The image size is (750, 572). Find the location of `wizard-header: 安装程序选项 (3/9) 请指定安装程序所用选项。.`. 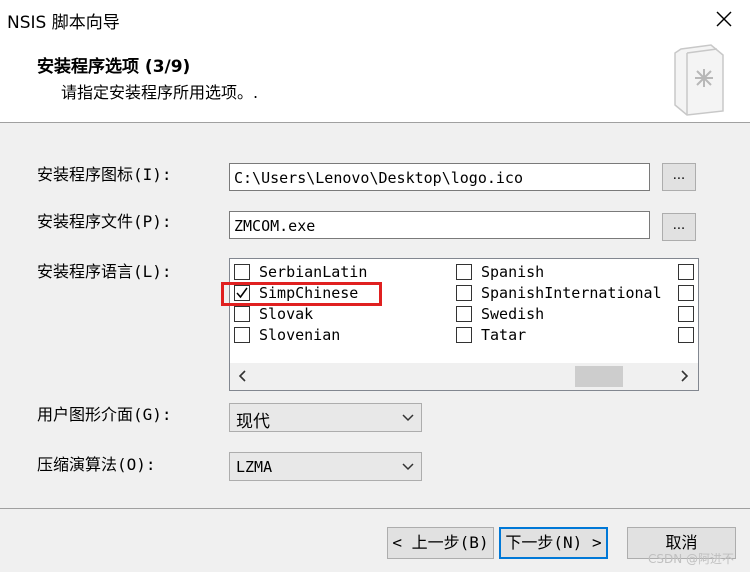

wizard-header: 安装程序选项 (3/9) 请指定安装程序所用选项。. is located at coordinates (375, 80).